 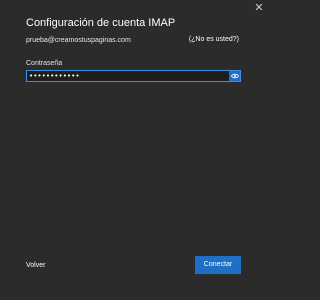 I want to click on password-input, so click(x=129, y=76).